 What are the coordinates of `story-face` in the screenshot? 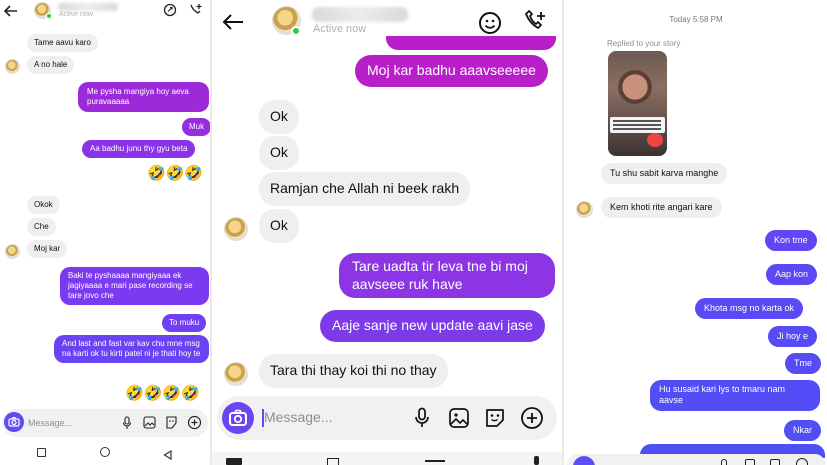 It's located at (635, 87).